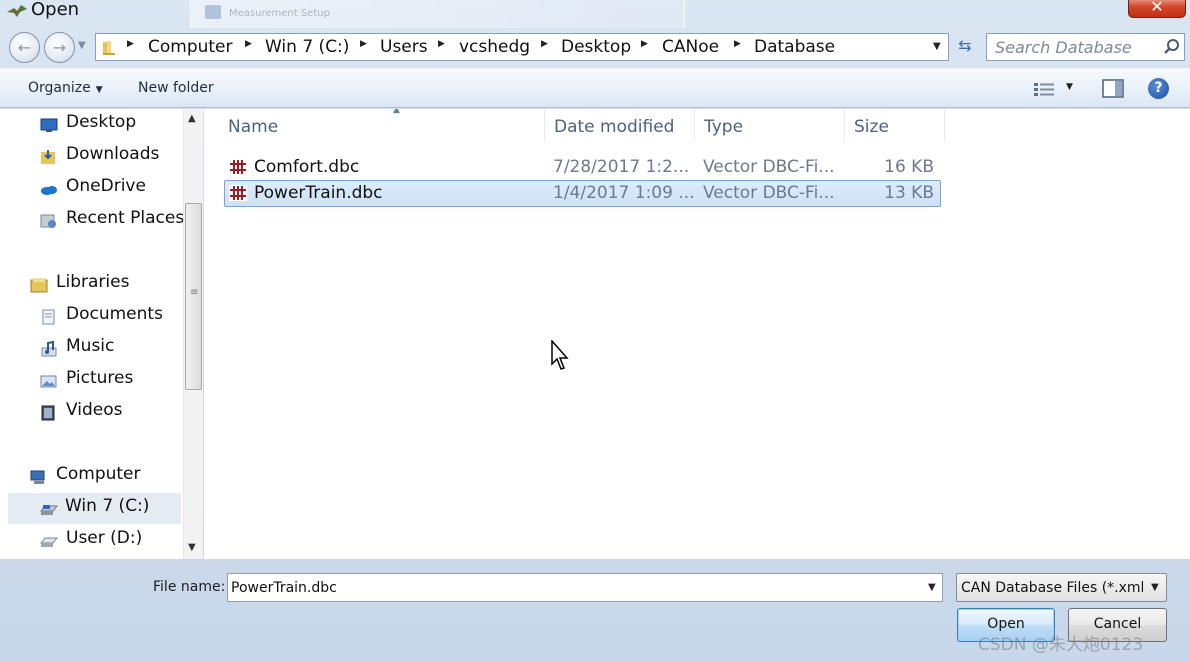 Image resolution: width=1190 pixels, height=662 pixels. I want to click on breadcrumb-vcshedg: vcshedg, so click(494, 47).